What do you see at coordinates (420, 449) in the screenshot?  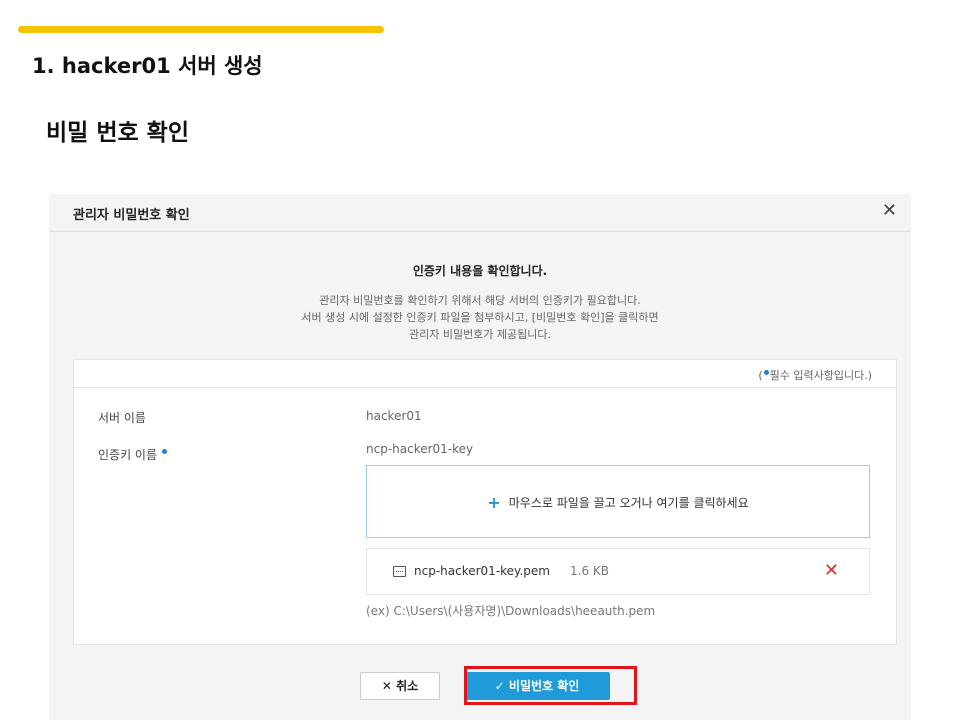 I see `auth-key-value: ncp-hacker01-key` at bounding box center [420, 449].